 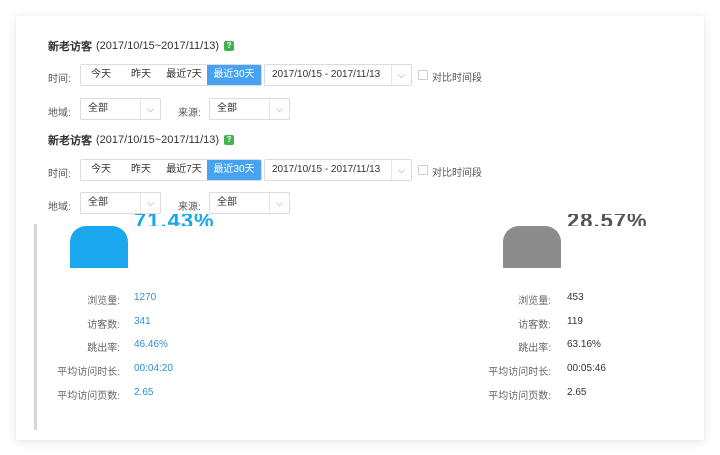 I want to click on stat-value-bounce-rate: 46.46%, so click(x=151, y=344).